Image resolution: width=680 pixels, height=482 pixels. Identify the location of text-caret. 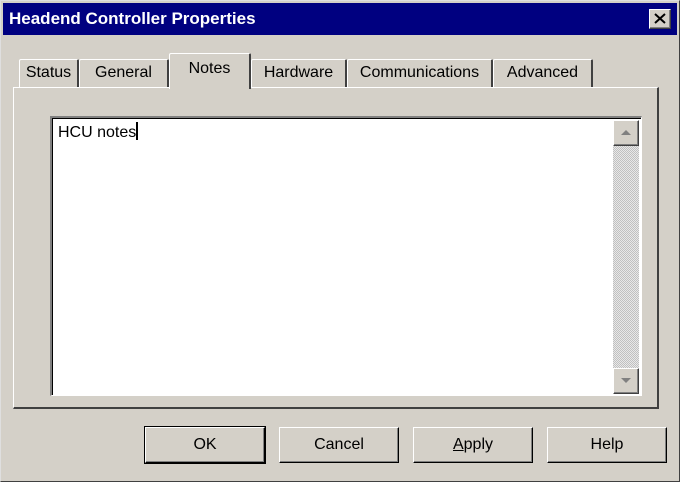
(137, 131).